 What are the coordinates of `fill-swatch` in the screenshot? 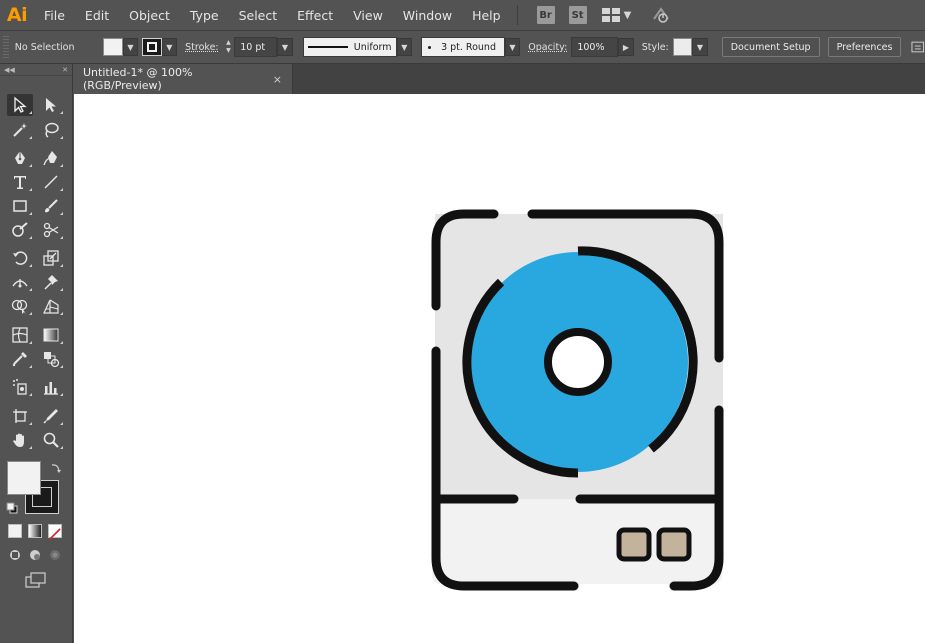 It's located at (24, 478).